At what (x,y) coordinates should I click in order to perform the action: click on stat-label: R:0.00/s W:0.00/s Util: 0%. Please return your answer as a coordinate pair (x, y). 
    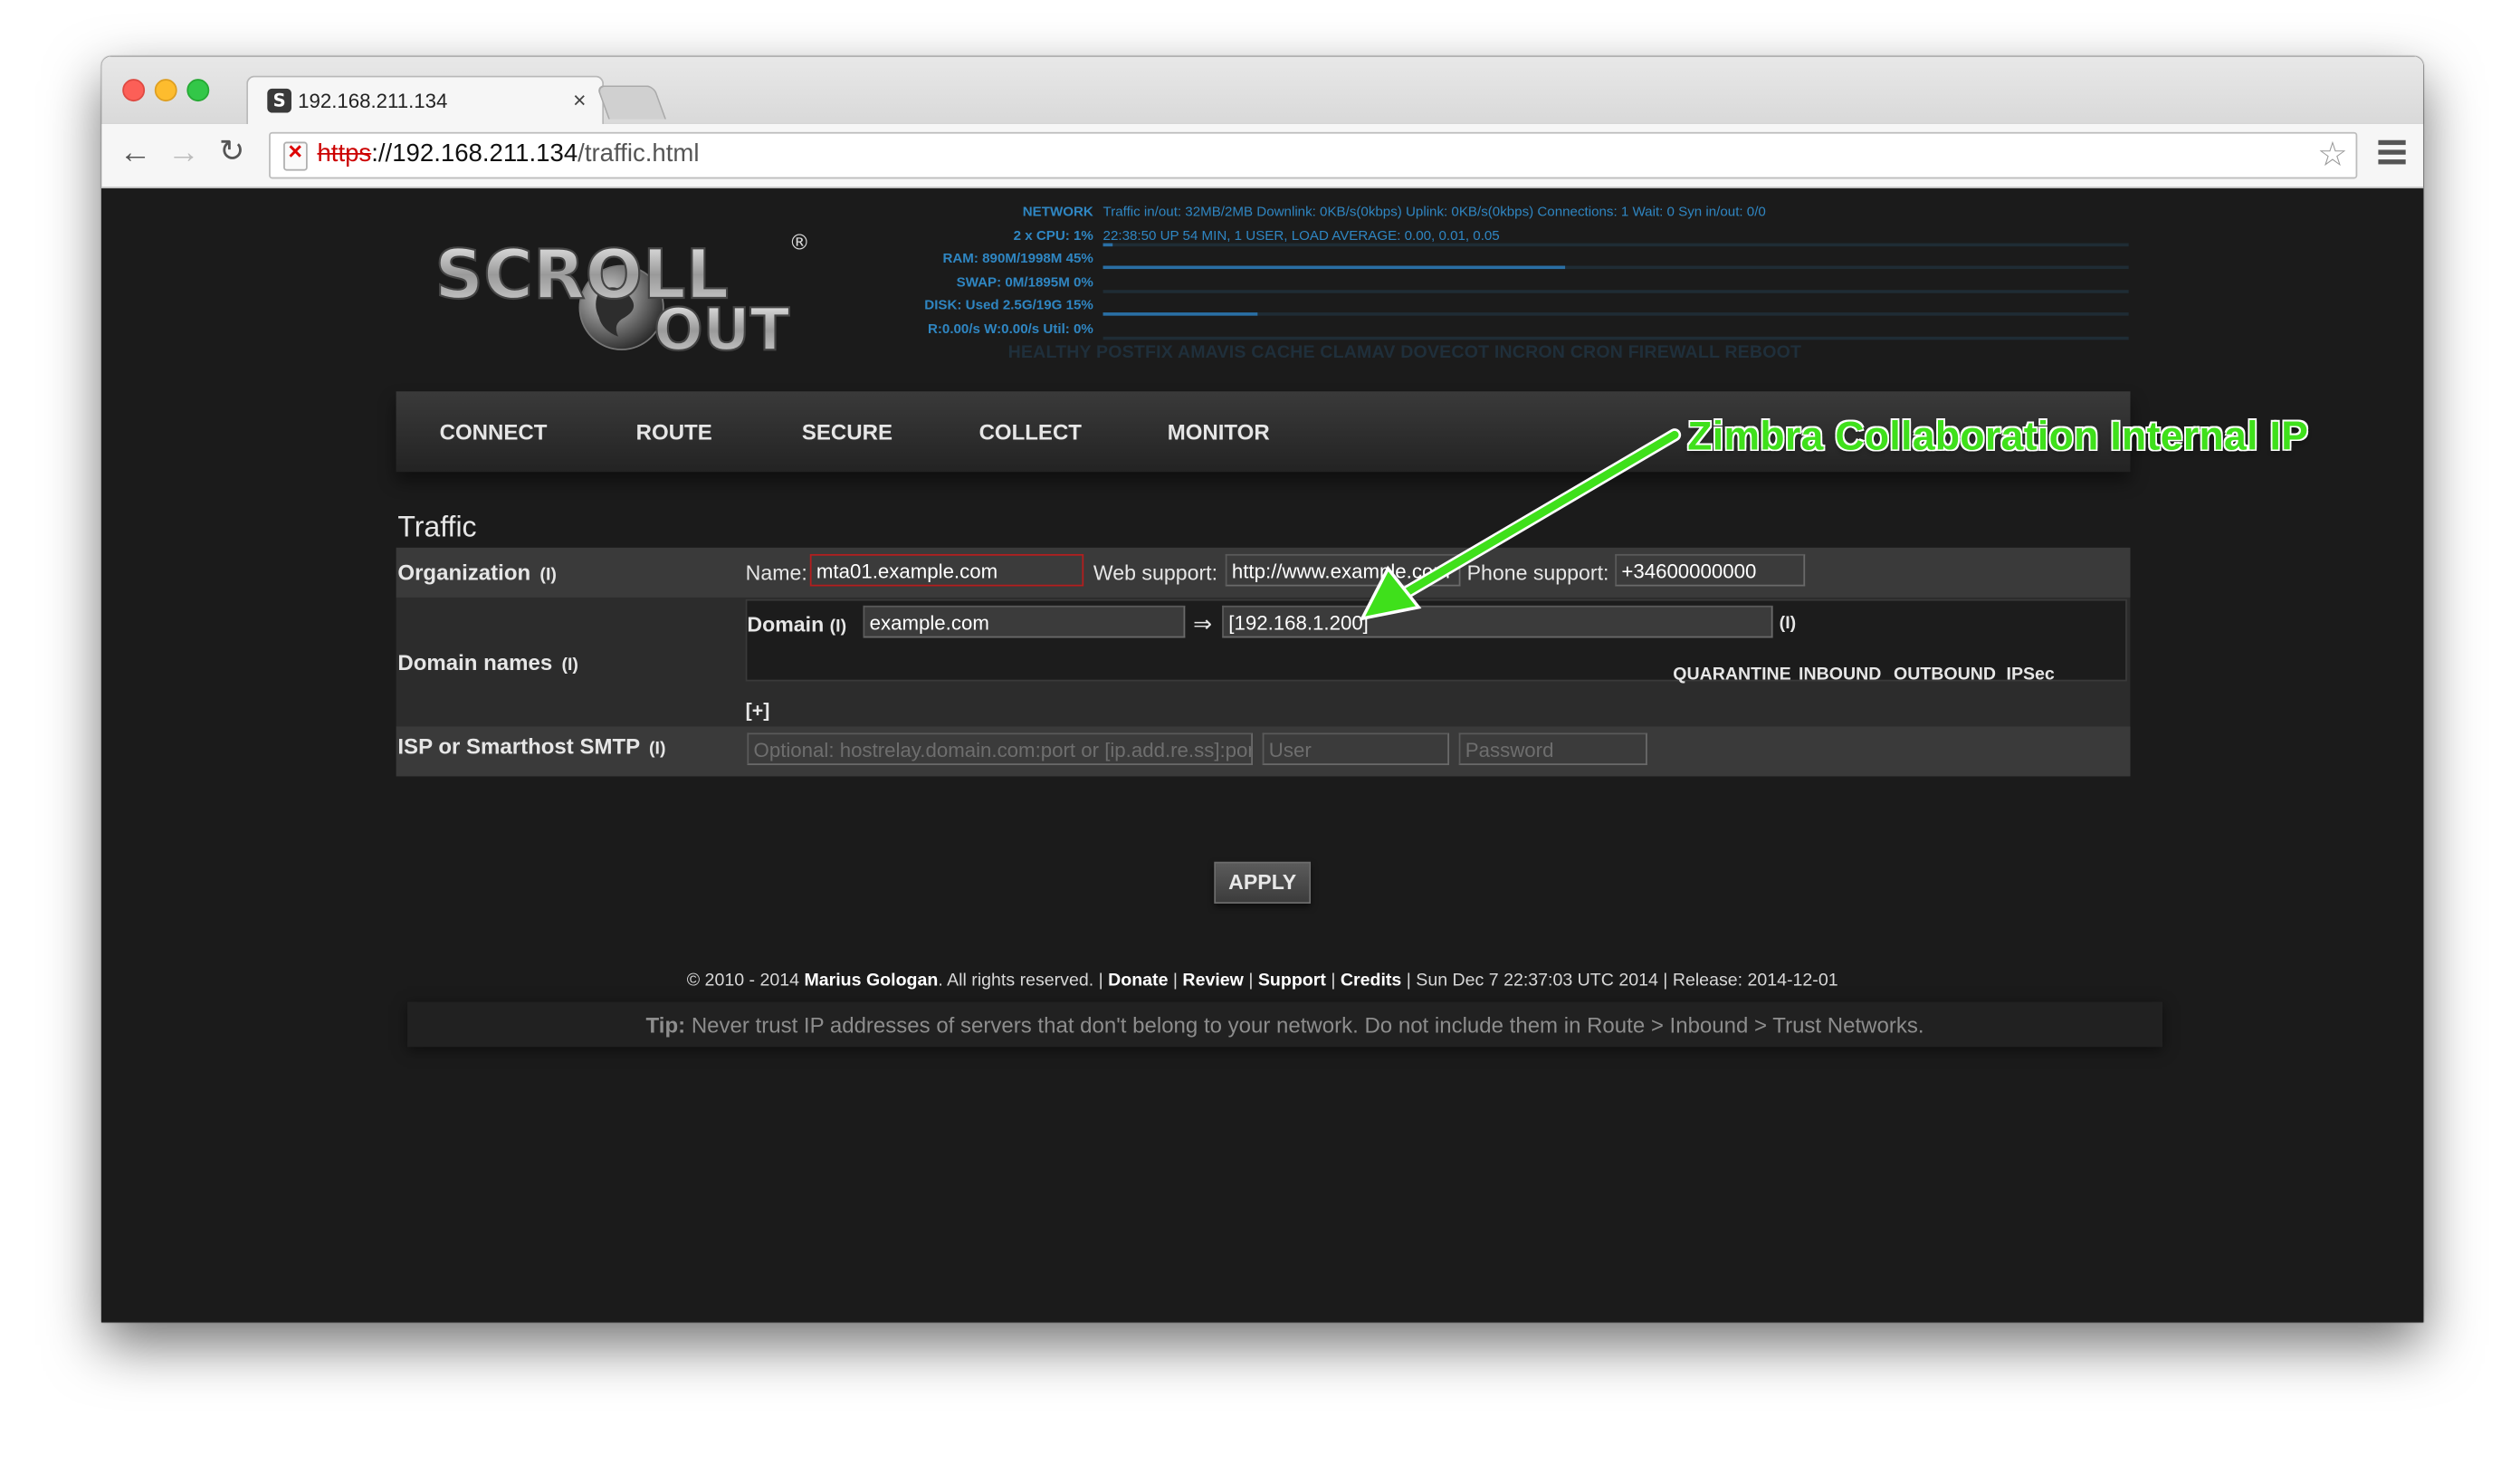
    Looking at the image, I should click on (1010, 328).